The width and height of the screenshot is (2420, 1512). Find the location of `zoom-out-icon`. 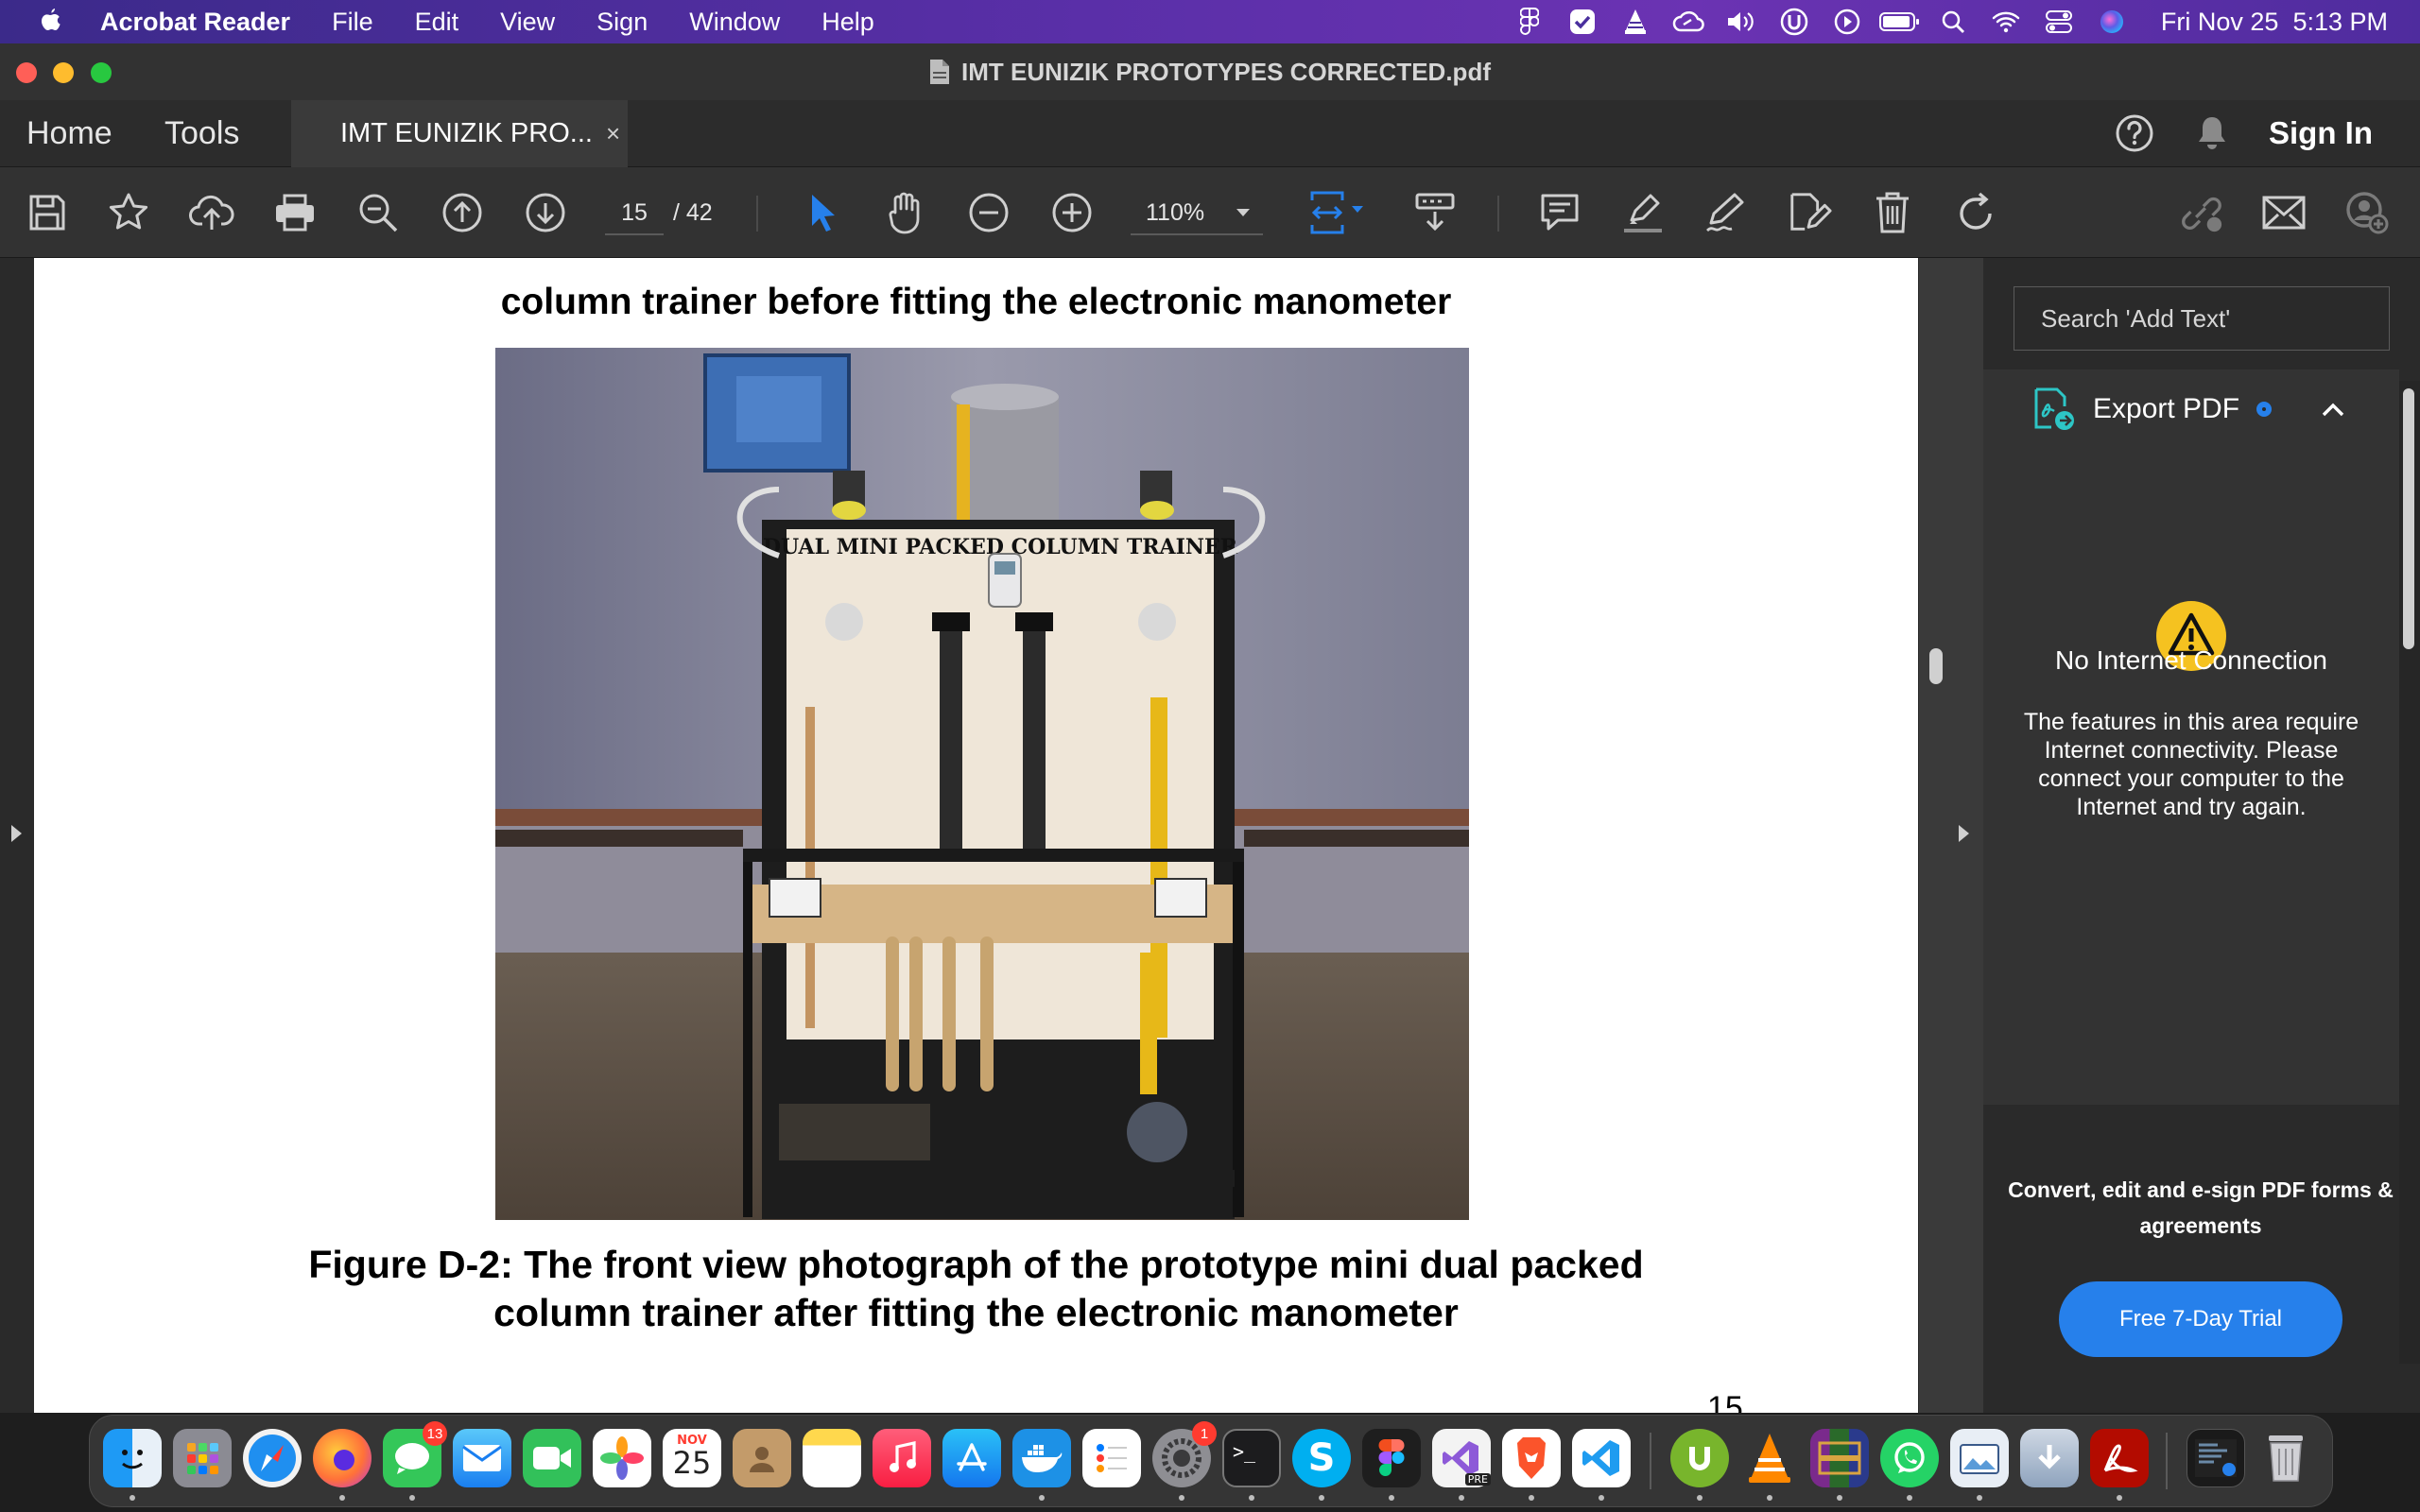

zoom-out-icon is located at coordinates (989, 212).